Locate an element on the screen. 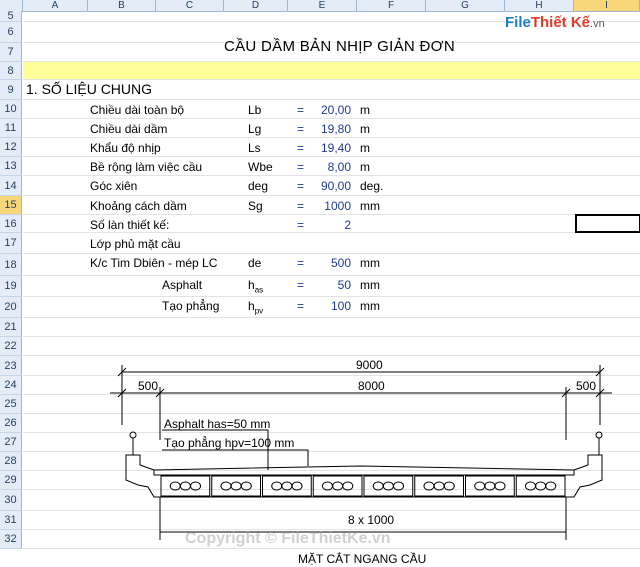  dim-inner-label: 8000 is located at coordinates (371, 386).